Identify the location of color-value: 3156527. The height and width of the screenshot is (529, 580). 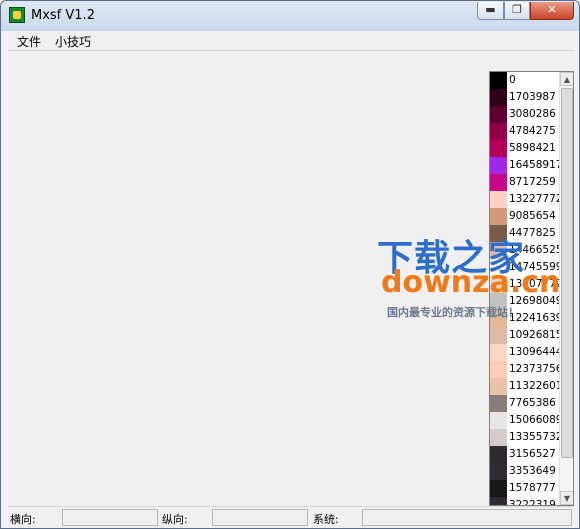
(532, 454).